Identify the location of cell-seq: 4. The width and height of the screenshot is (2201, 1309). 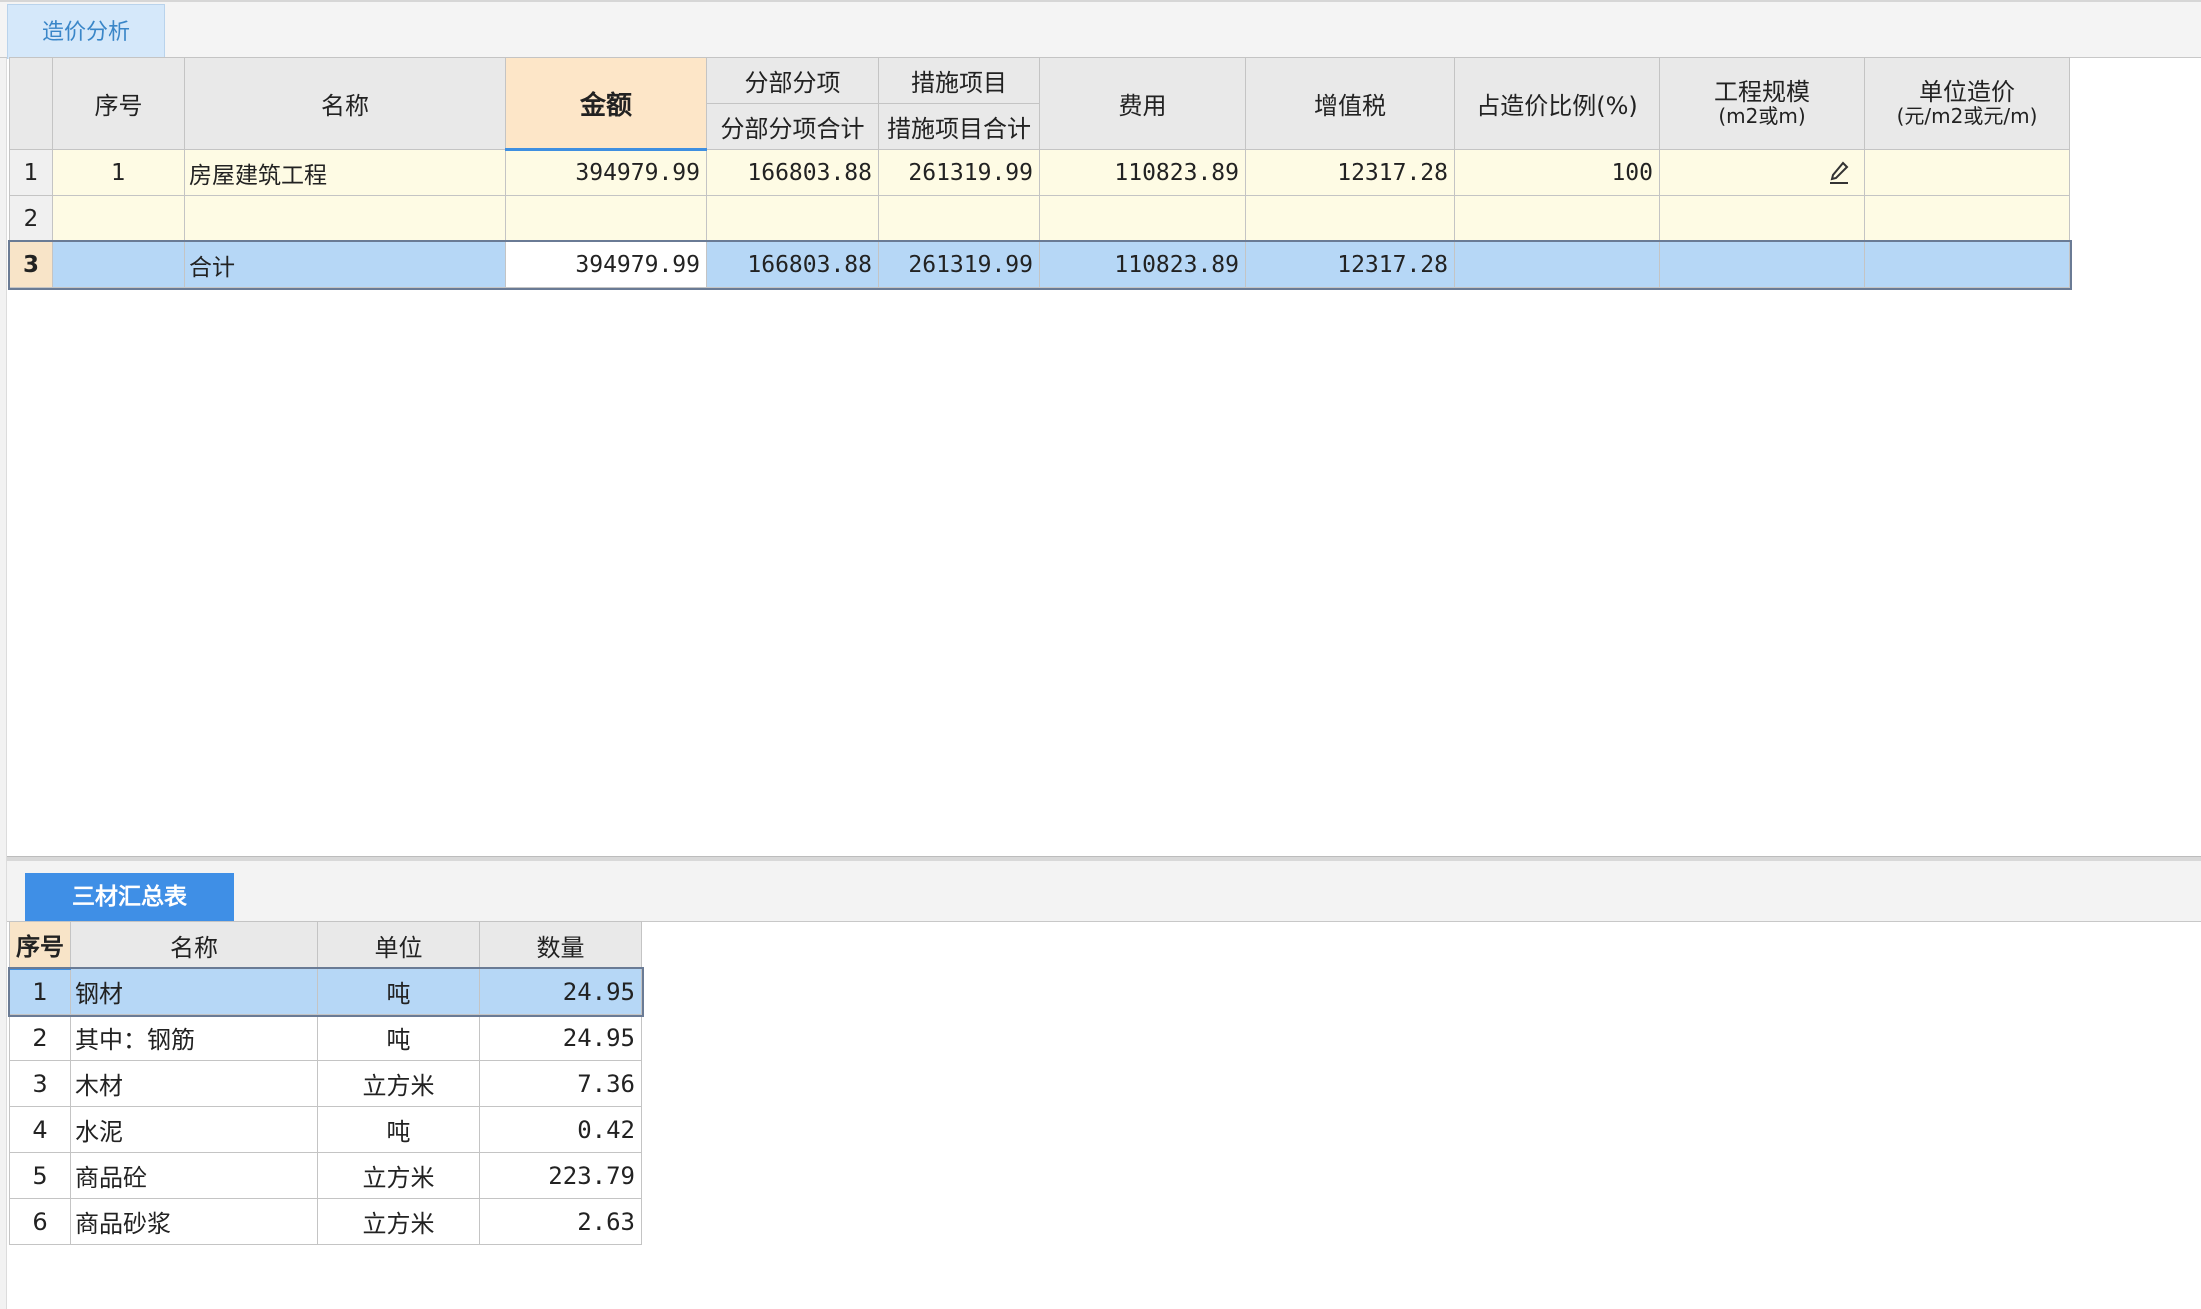
(40, 1129).